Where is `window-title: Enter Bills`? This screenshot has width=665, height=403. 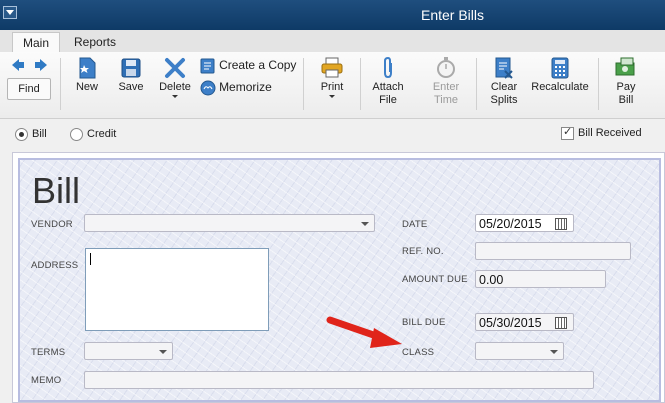
window-title: Enter Bills is located at coordinates (452, 15).